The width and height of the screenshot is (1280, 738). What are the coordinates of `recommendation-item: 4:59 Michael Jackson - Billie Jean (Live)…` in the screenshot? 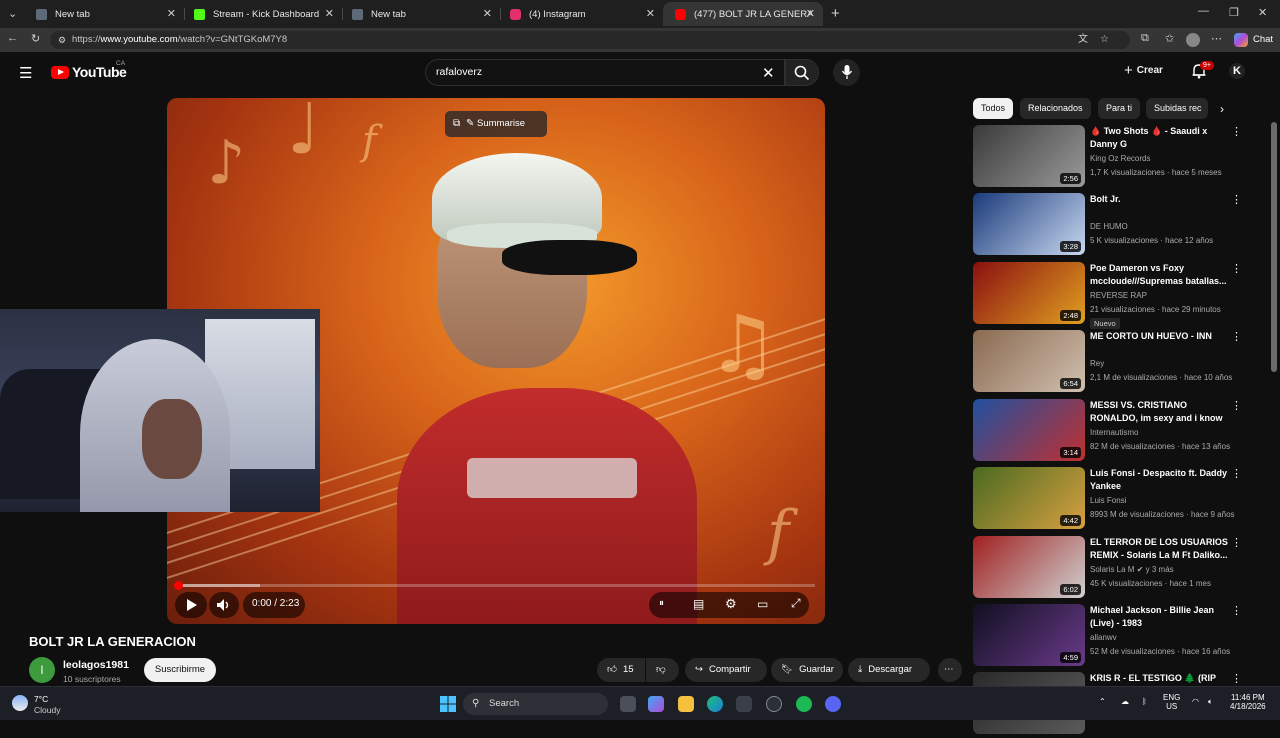 It's located at (1120, 636).